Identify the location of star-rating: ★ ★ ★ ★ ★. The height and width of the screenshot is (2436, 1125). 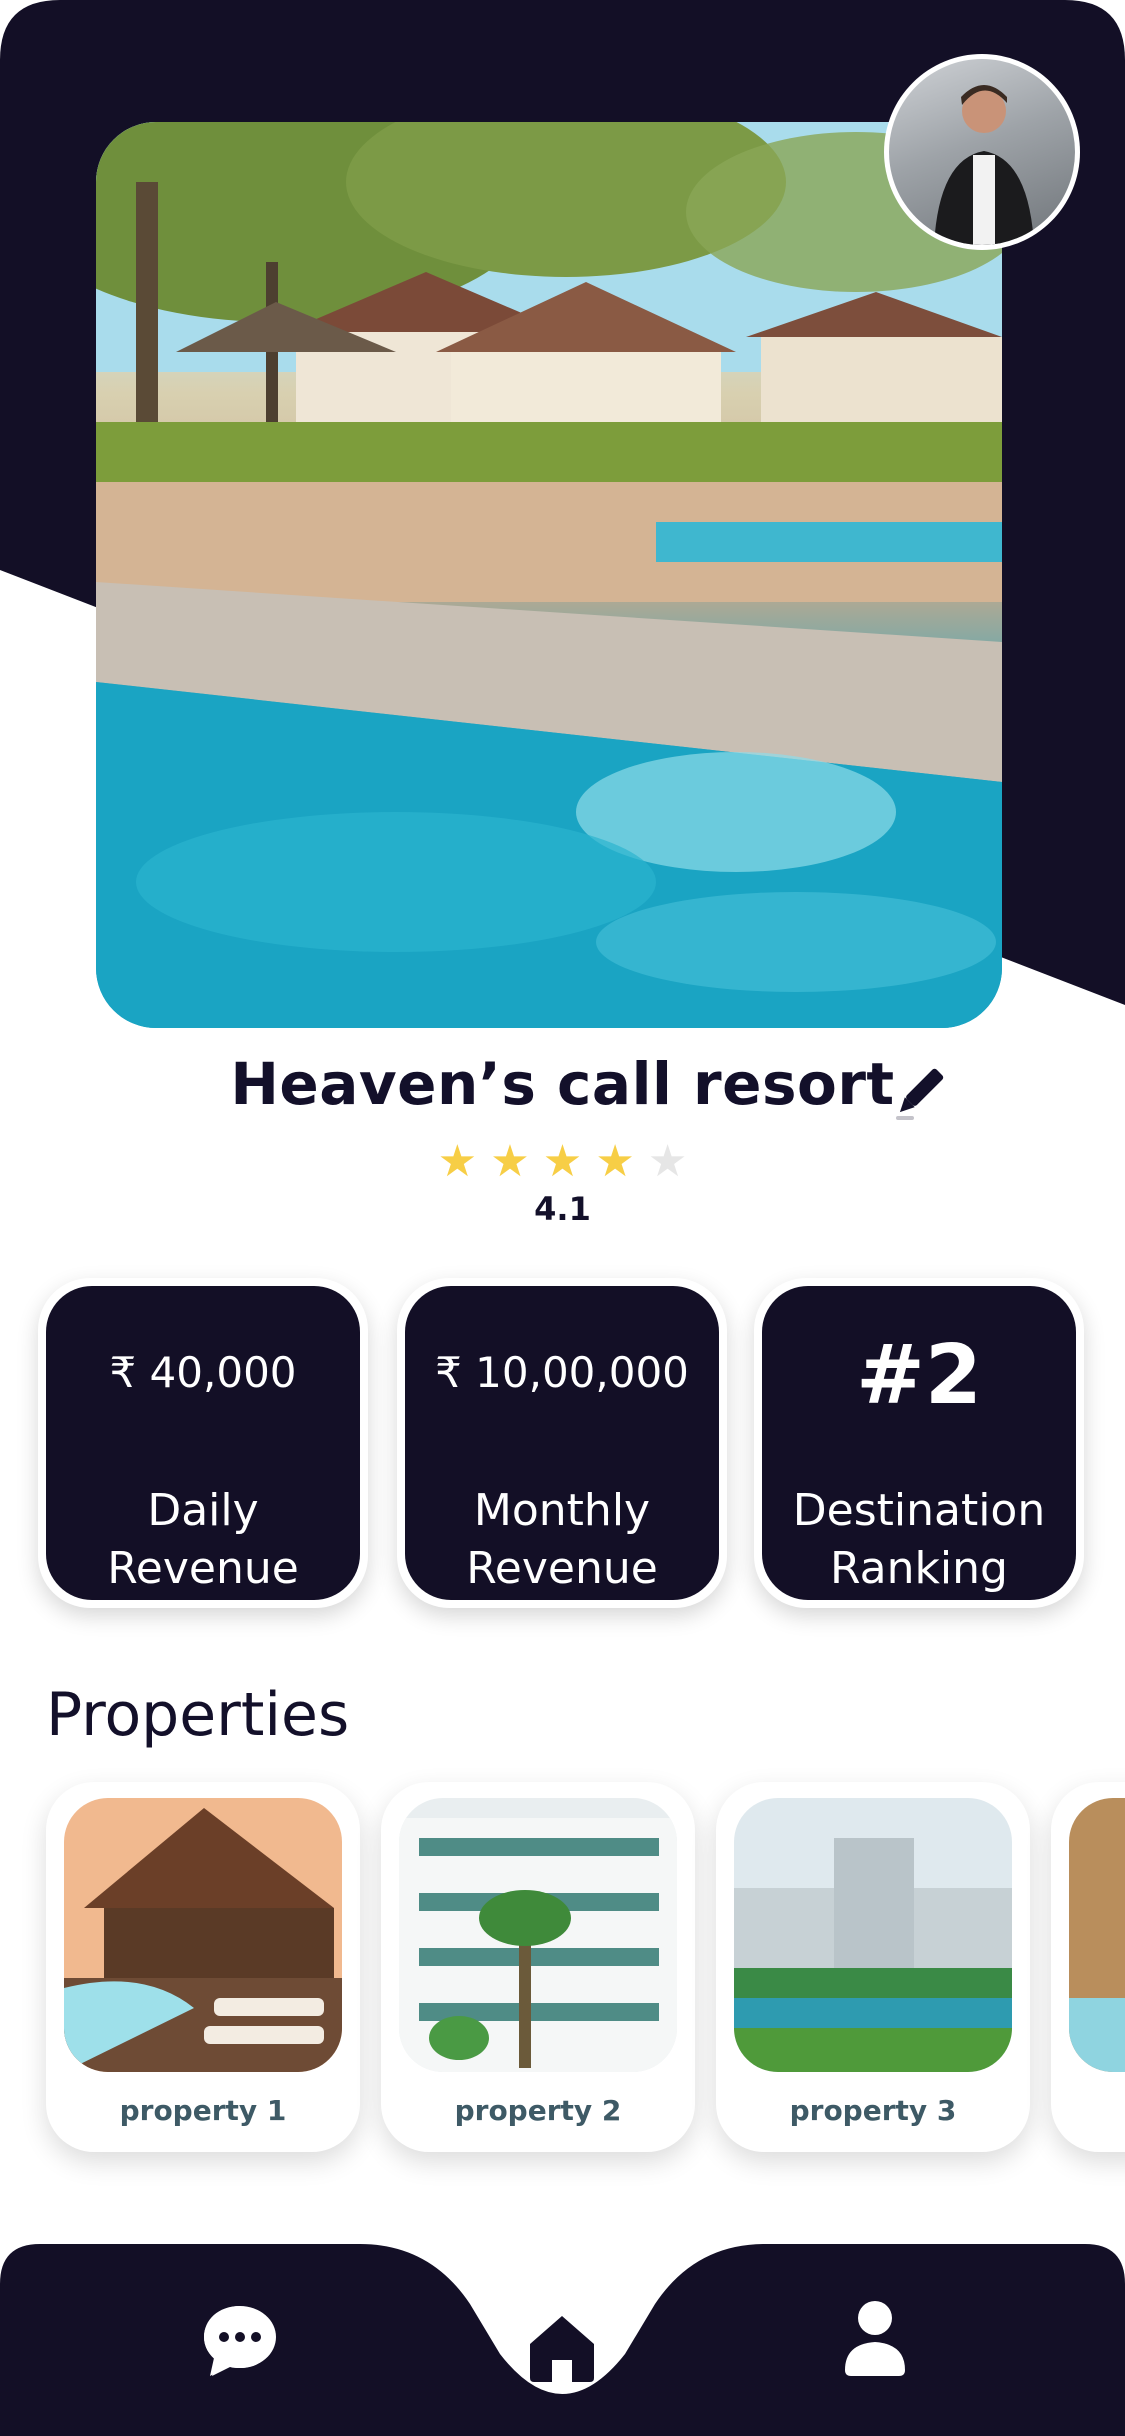
(562, 1162).